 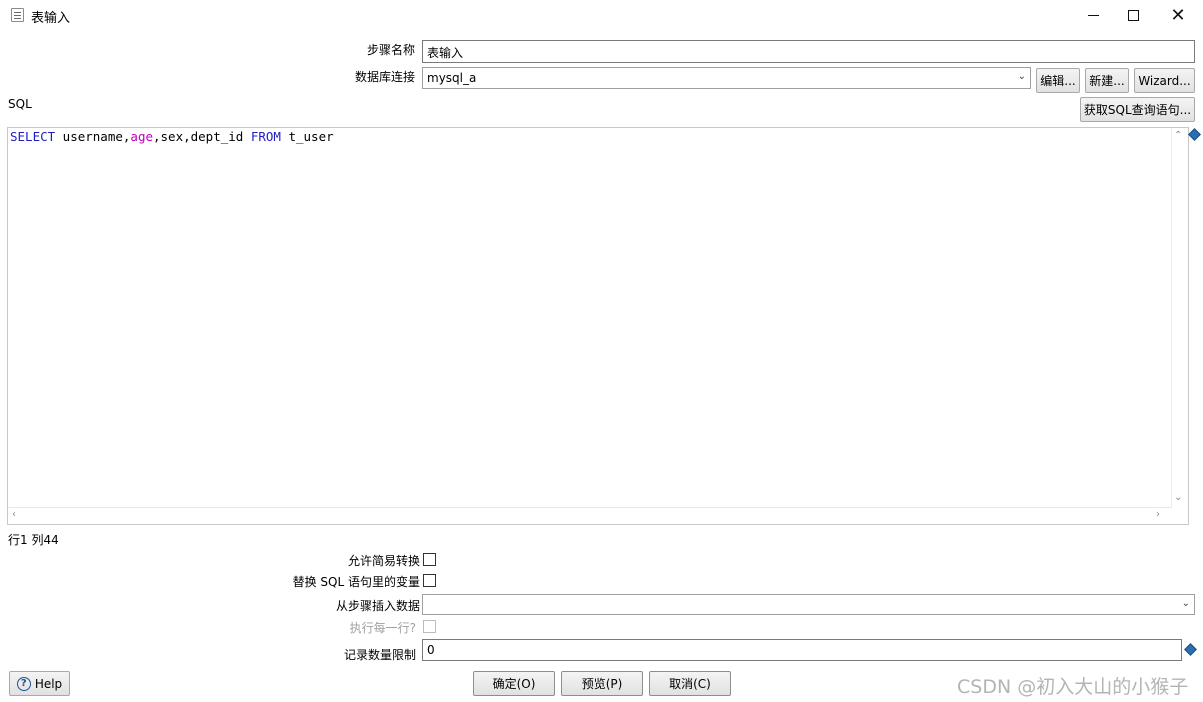 I want to click on sql-token: FROM, so click(x=265, y=136).